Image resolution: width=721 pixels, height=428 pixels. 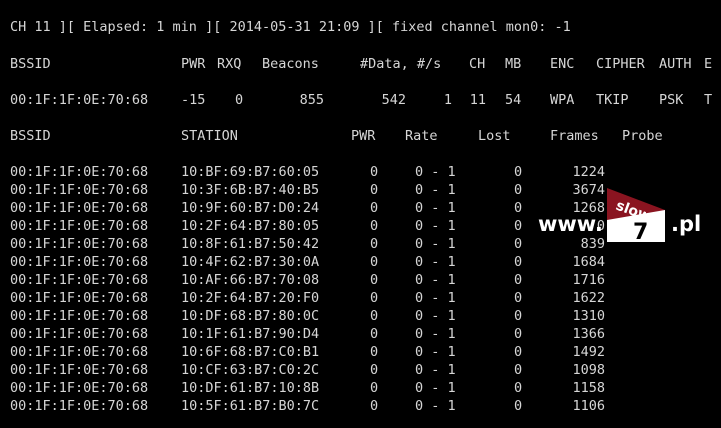 I want to click on st-cell-station: 10:8F:61:B7:50:42, so click(x=250, y=244).